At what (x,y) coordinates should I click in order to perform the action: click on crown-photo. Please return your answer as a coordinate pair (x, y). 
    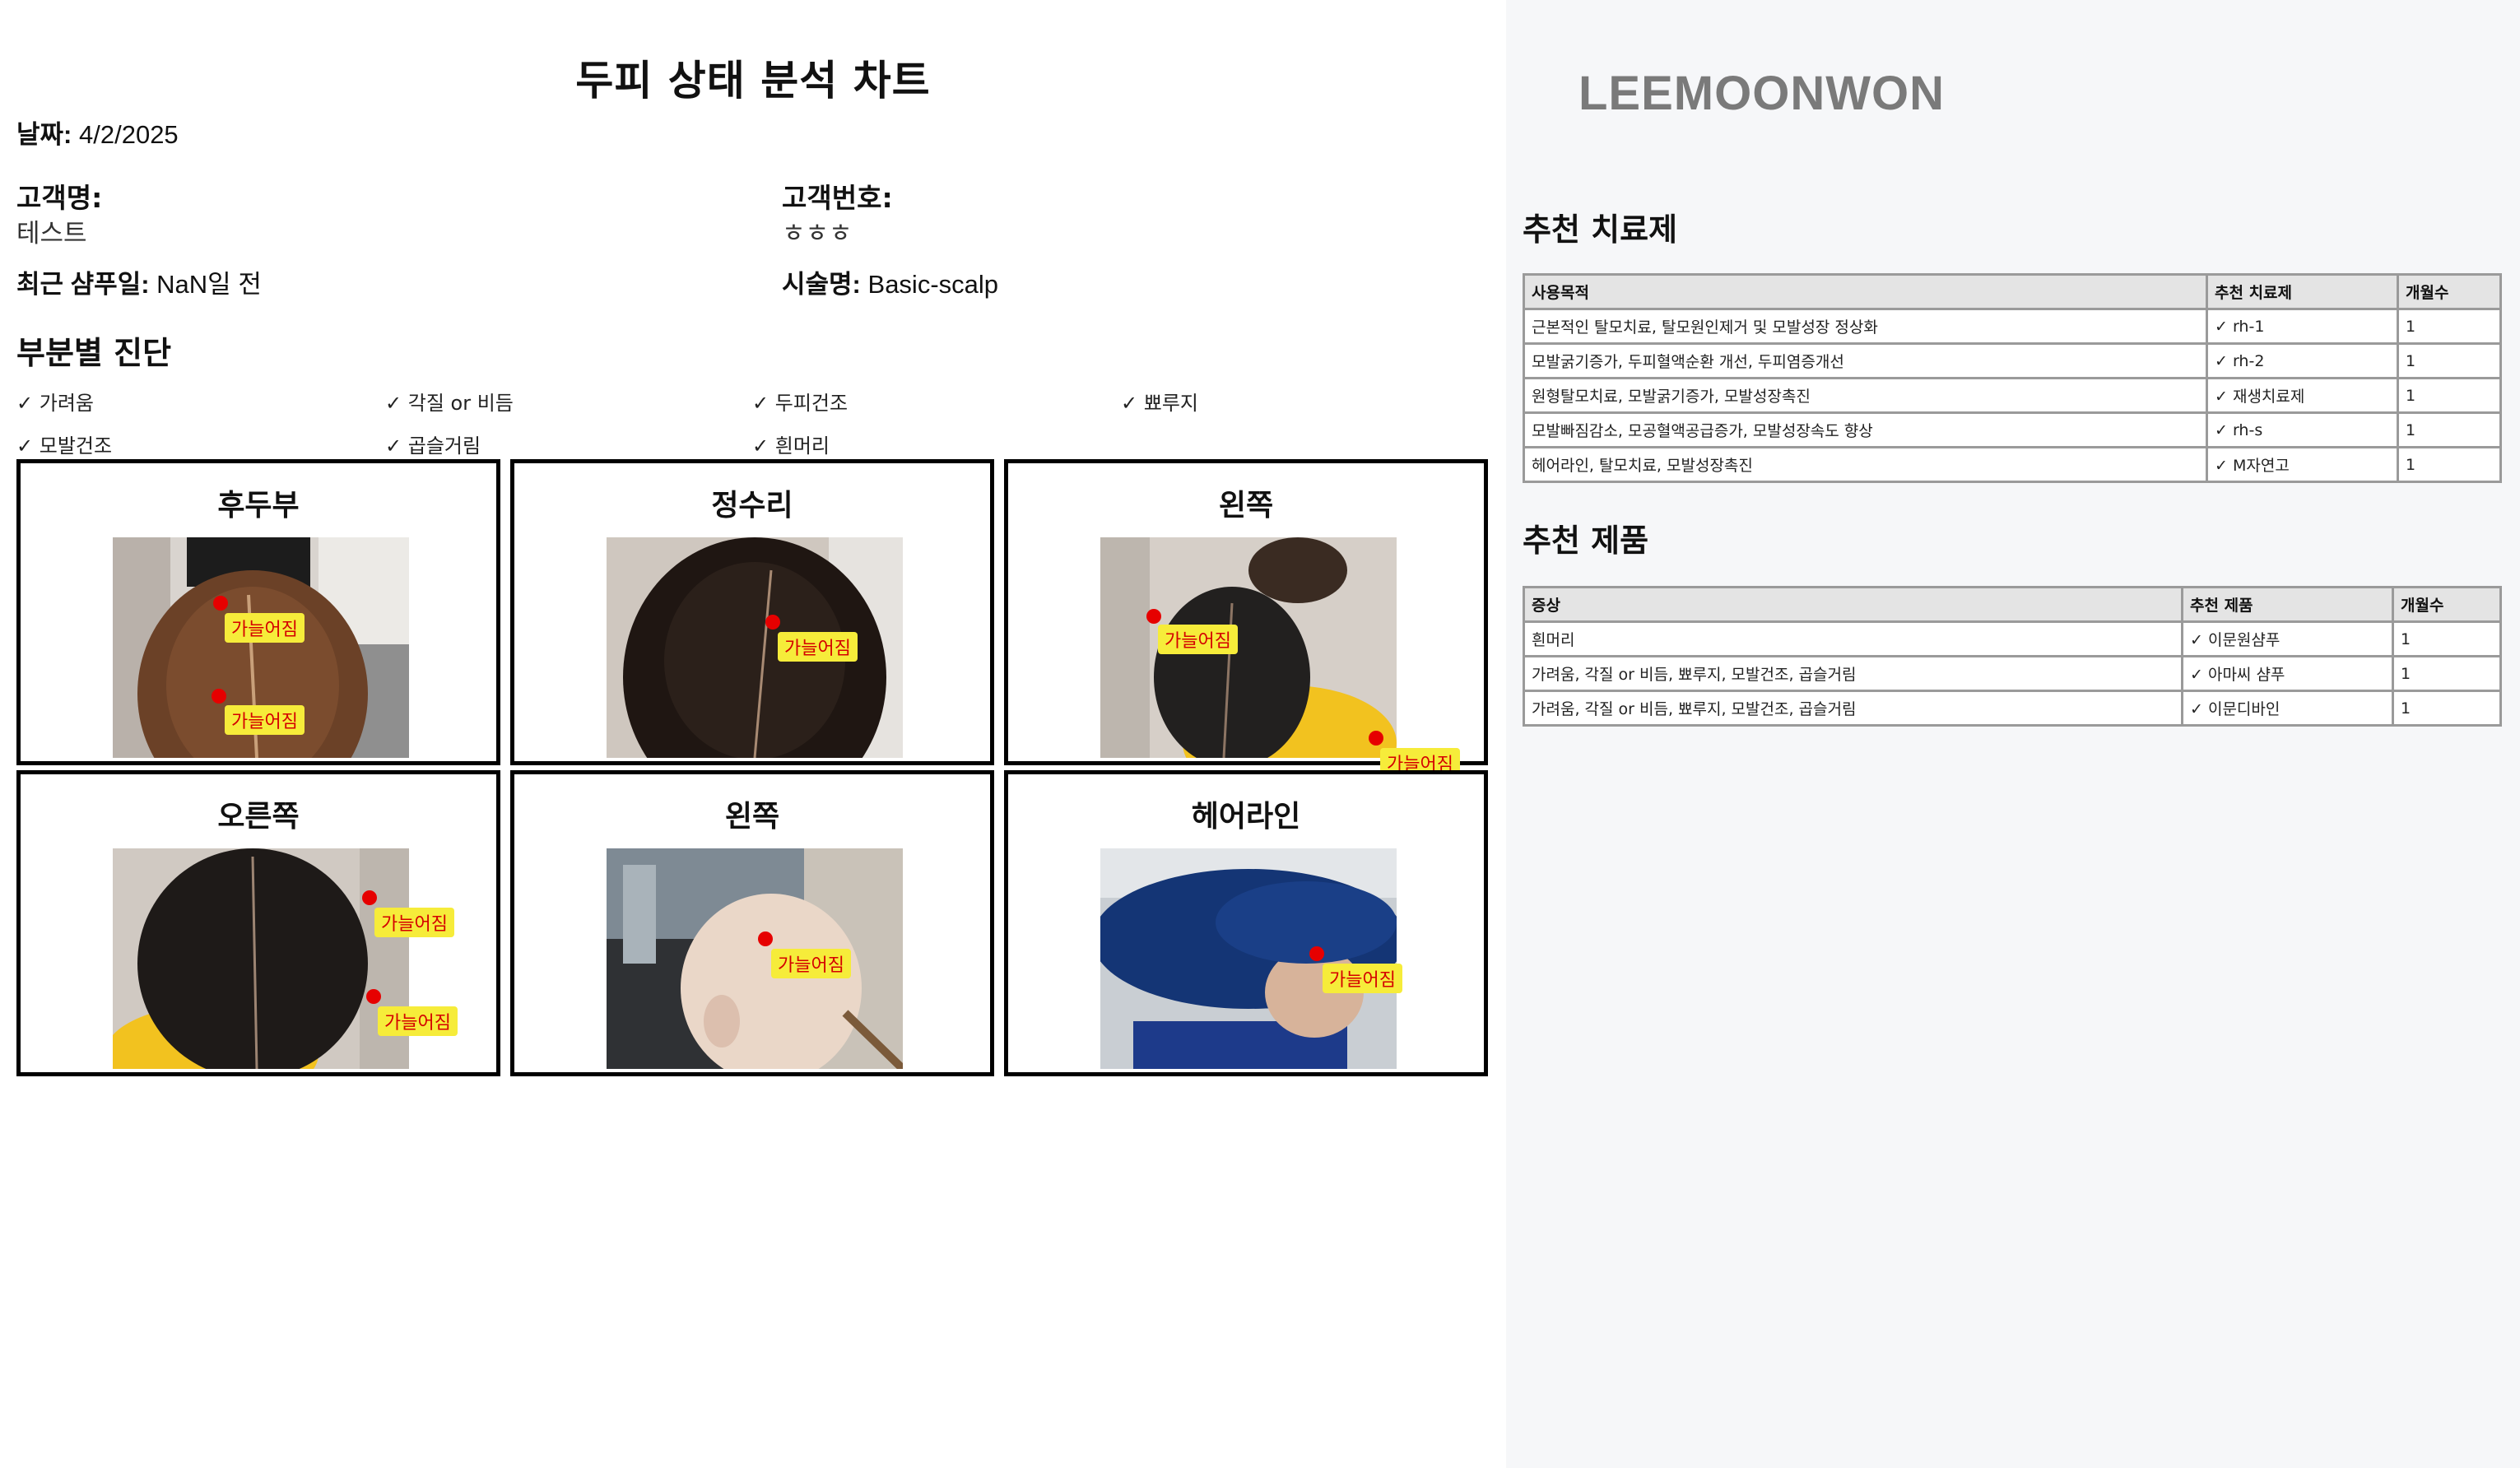
    Looking at the image, I should click on (755, 647).